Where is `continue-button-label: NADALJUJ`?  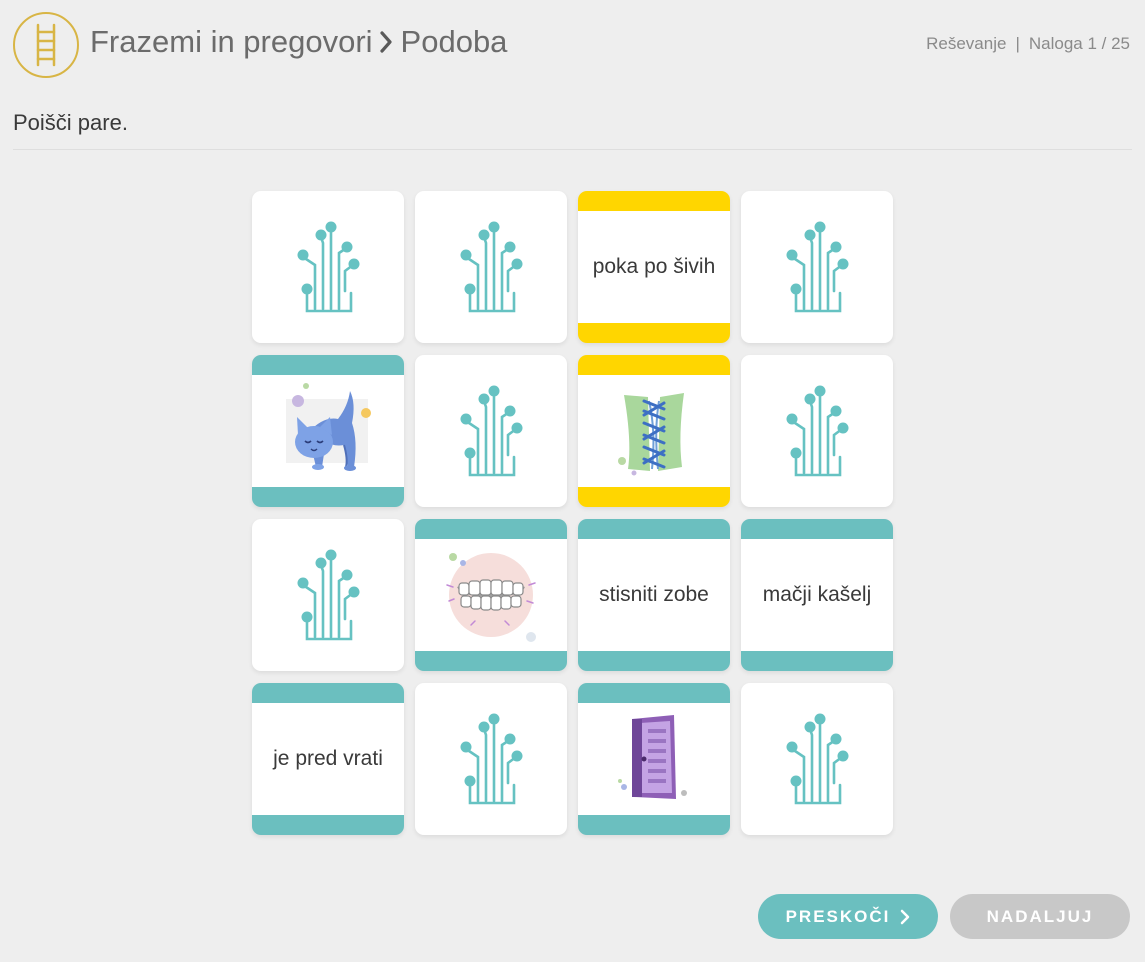 continue-button-label: NADALJUJ is located at coordinates (1040, 916).